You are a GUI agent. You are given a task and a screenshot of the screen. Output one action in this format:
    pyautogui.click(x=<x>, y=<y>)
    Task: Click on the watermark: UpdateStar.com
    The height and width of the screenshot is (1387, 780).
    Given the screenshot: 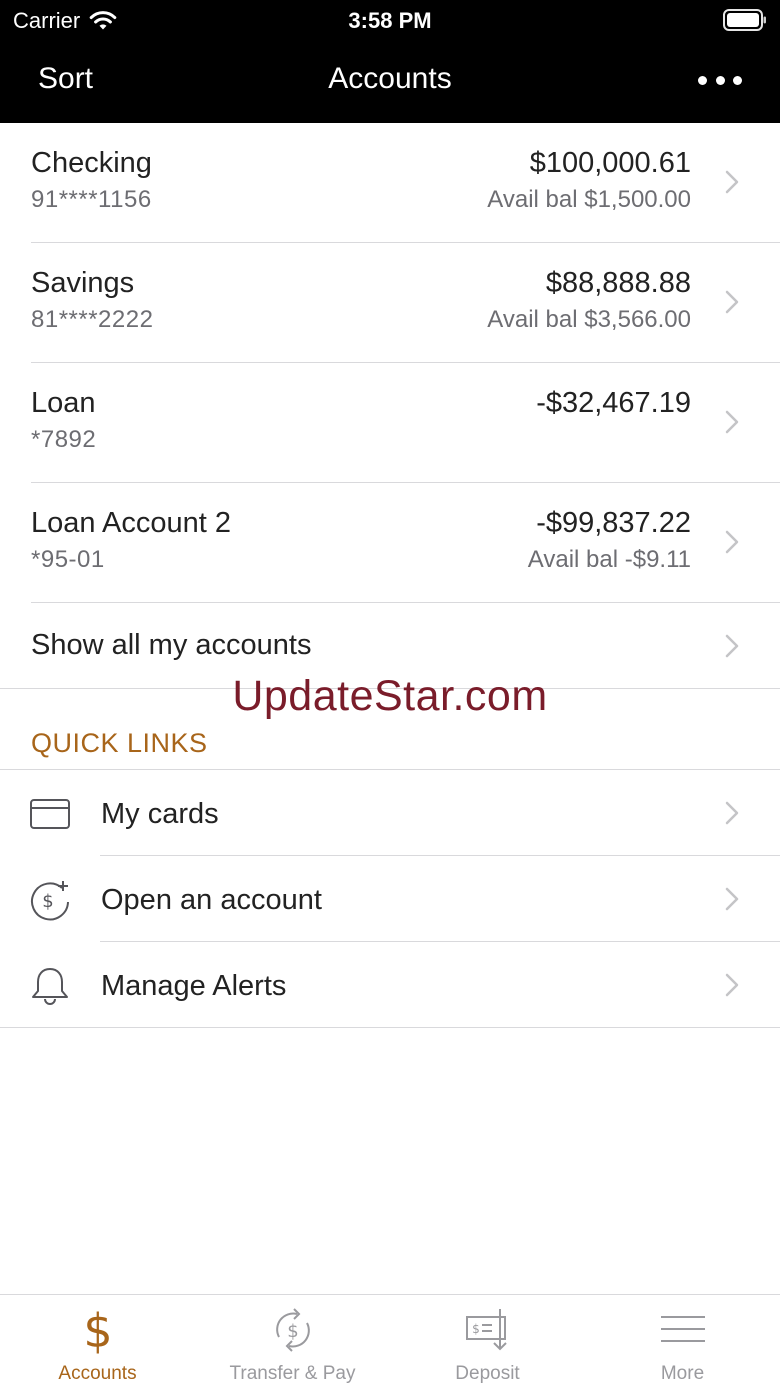 What is the action you would take?
    pyautogui.click(x=390, y=696)
    